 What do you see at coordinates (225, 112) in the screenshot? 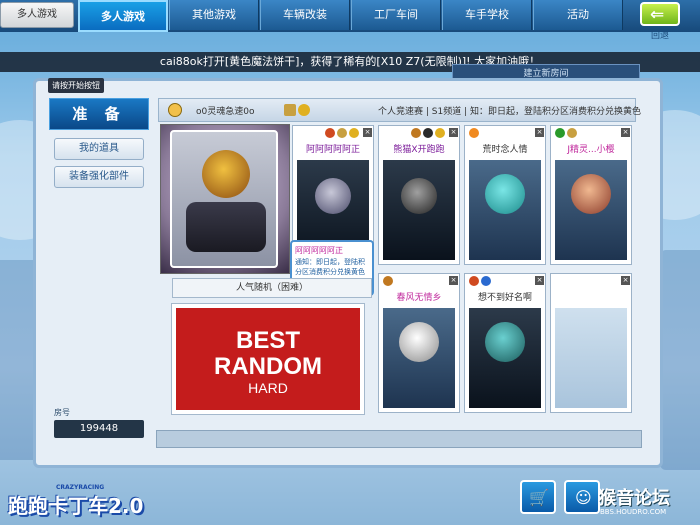
I see `player-name: o0灵魂急速0o` at bounding box center [225, 112].